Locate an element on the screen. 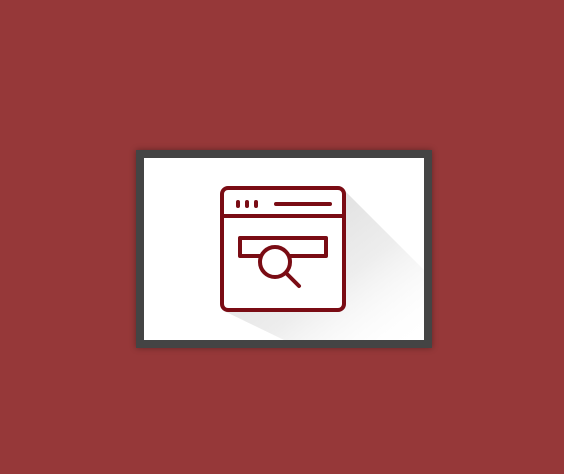  illustration-canvas is located at coordinates (322, 263).